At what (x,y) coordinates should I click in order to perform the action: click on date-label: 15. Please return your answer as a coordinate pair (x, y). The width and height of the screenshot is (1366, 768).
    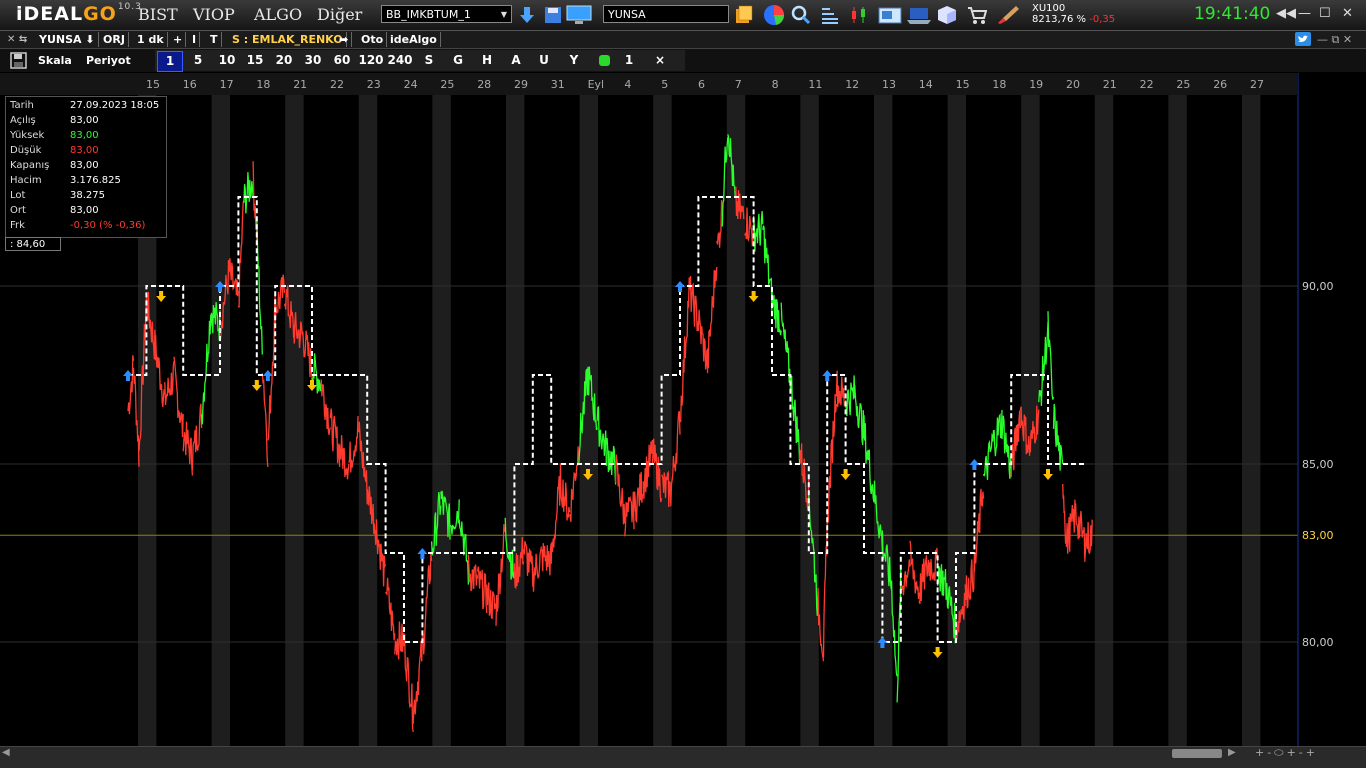
    Looking at the image, I should click on (963, 84).